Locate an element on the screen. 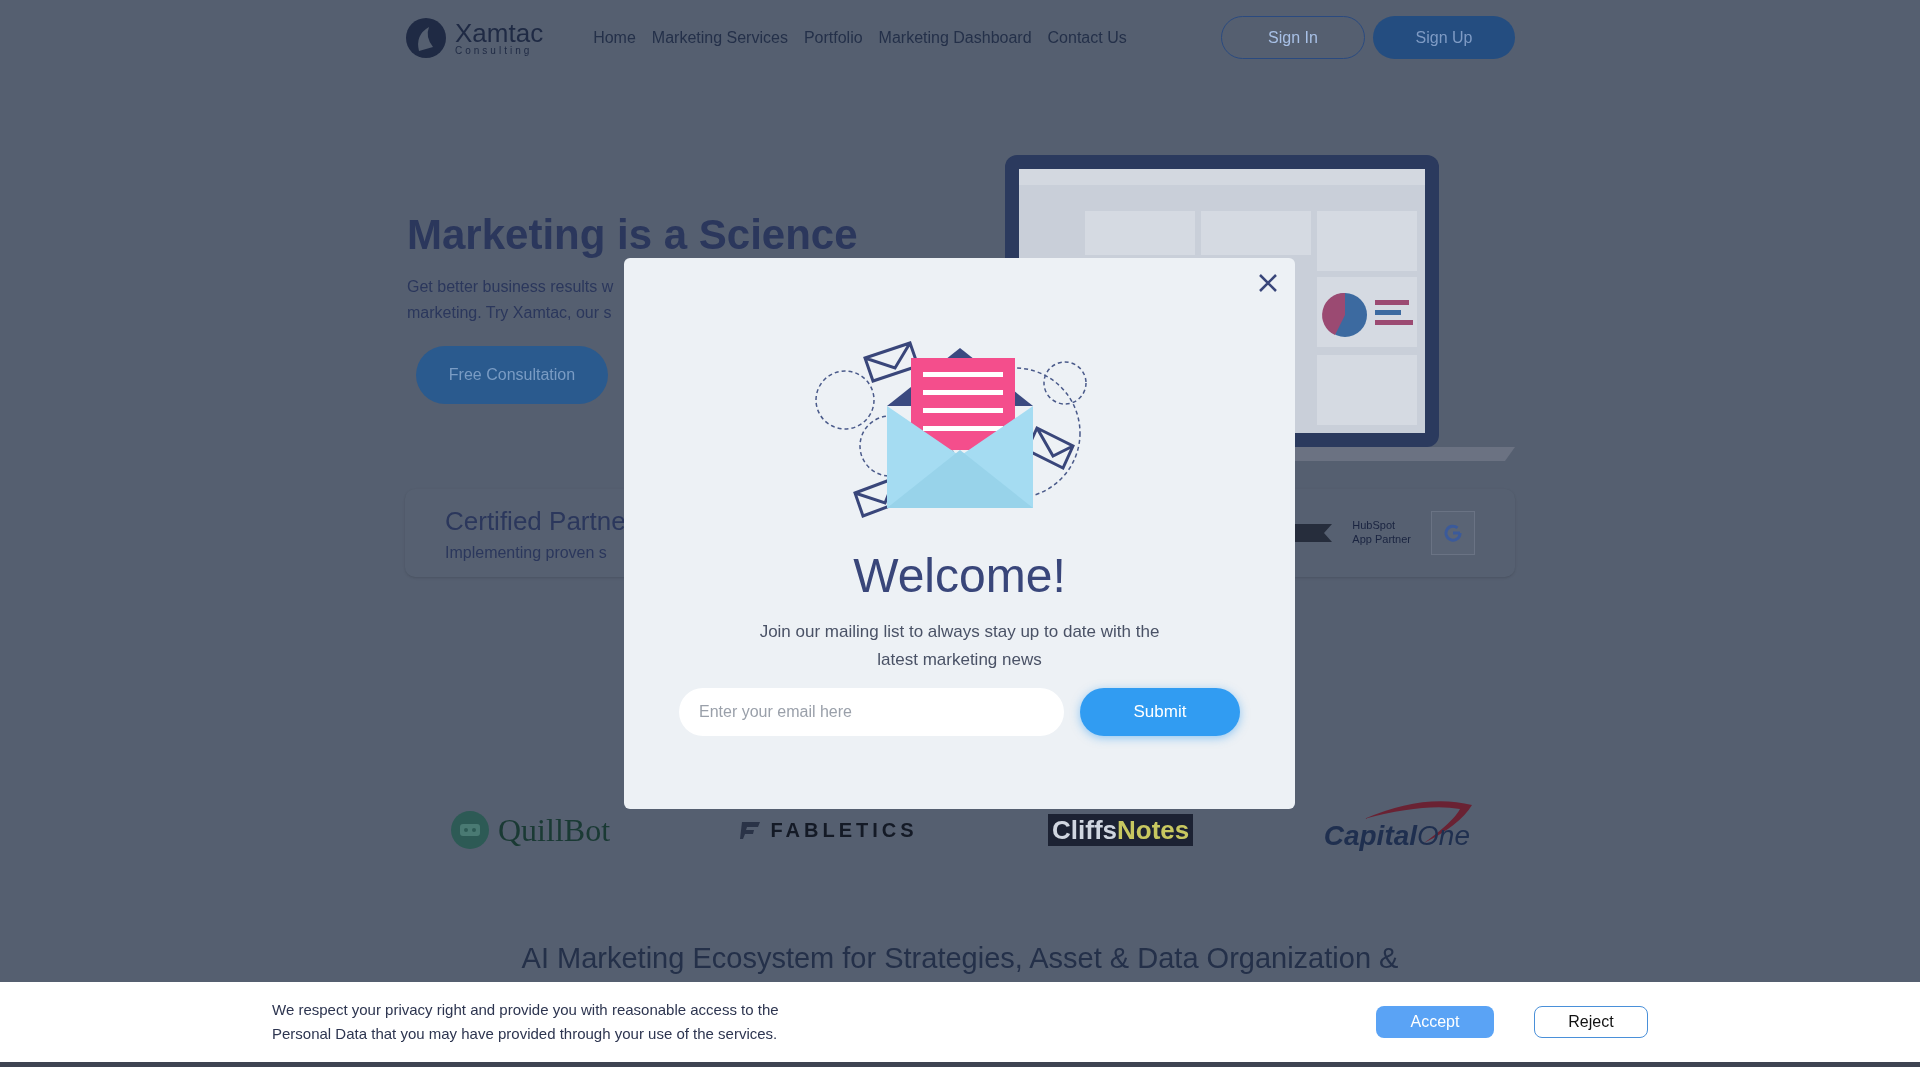  submit-button: Submit is located at coordinates (1160, 712).